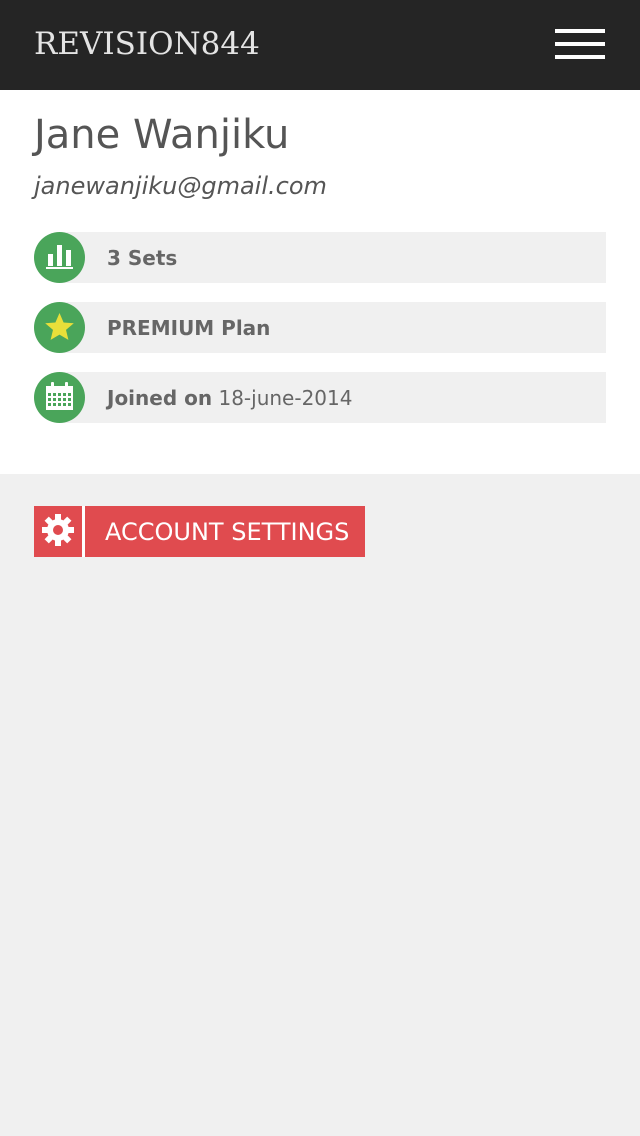 The image size is (640, 1136). What do you see at coordinates (320, 45) in the screenshot?
I see `top-navigation-bar: REVISION844` at bounding box center [320, 45].